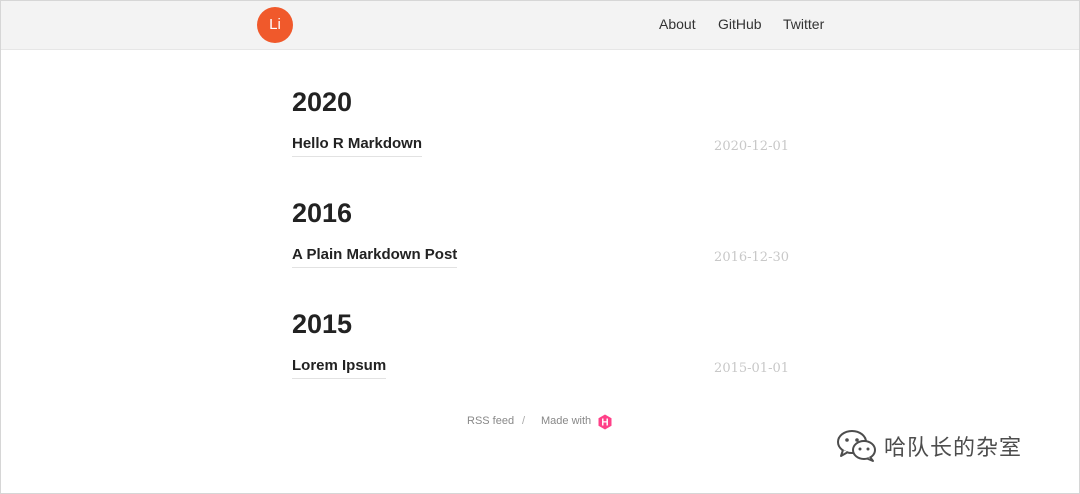 The width and height of the screenshot is (1080, 494). What do you see at coordinates (856, 446) in the screenshot?
I see `wechat-icon` at bounding box center [856, 446].